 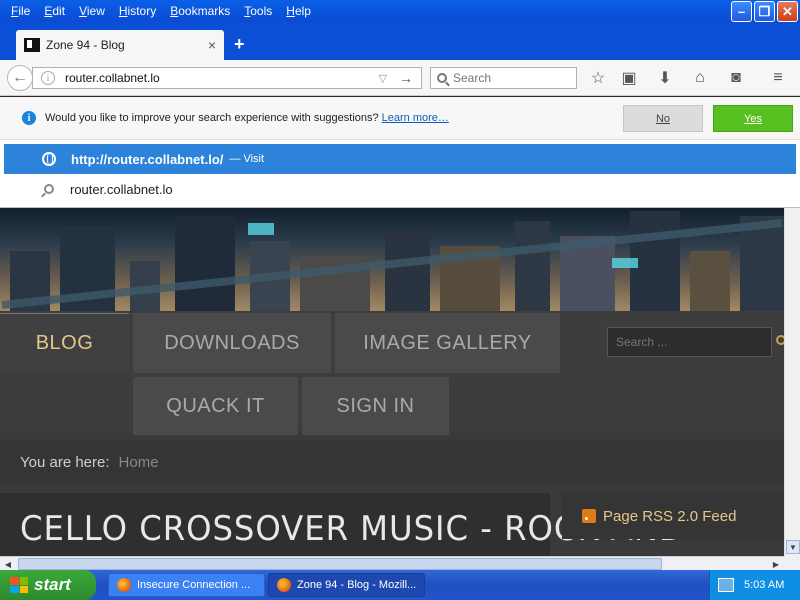 I want to click on site-favicon-icon, so click(x=32, y=45).